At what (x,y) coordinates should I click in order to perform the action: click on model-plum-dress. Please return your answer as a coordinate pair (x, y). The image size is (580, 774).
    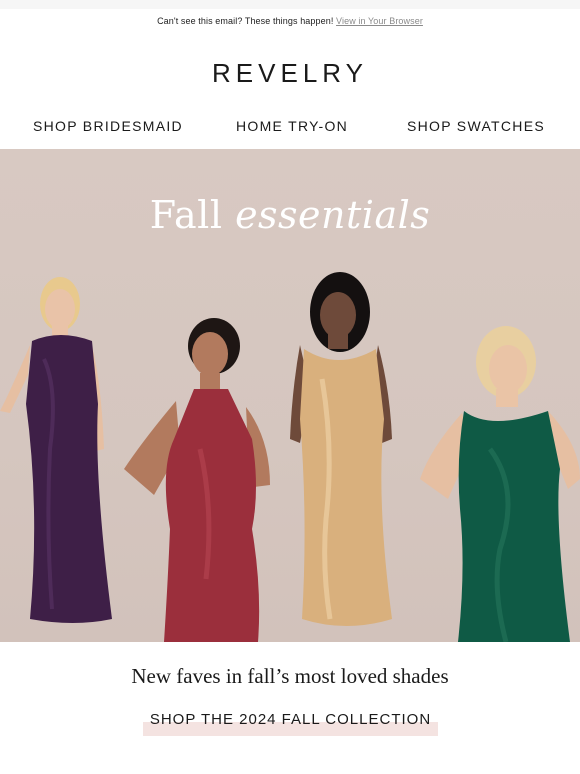
    Looking at the image, I should click on (56, 450).